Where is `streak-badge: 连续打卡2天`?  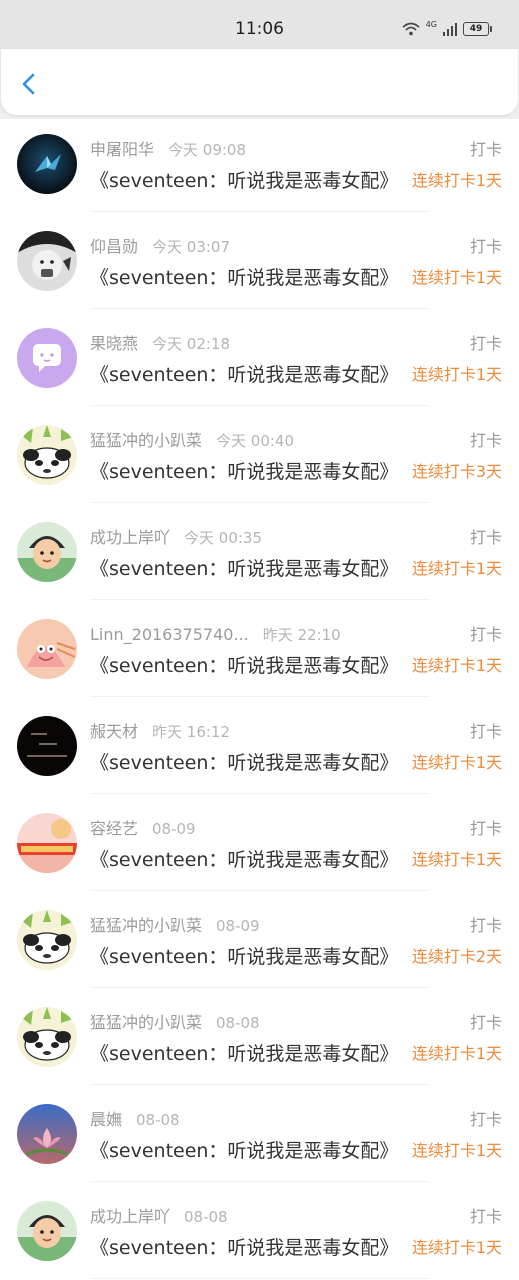
streak-badge: 连续打卡2天 is located at coordinates (456, 956).